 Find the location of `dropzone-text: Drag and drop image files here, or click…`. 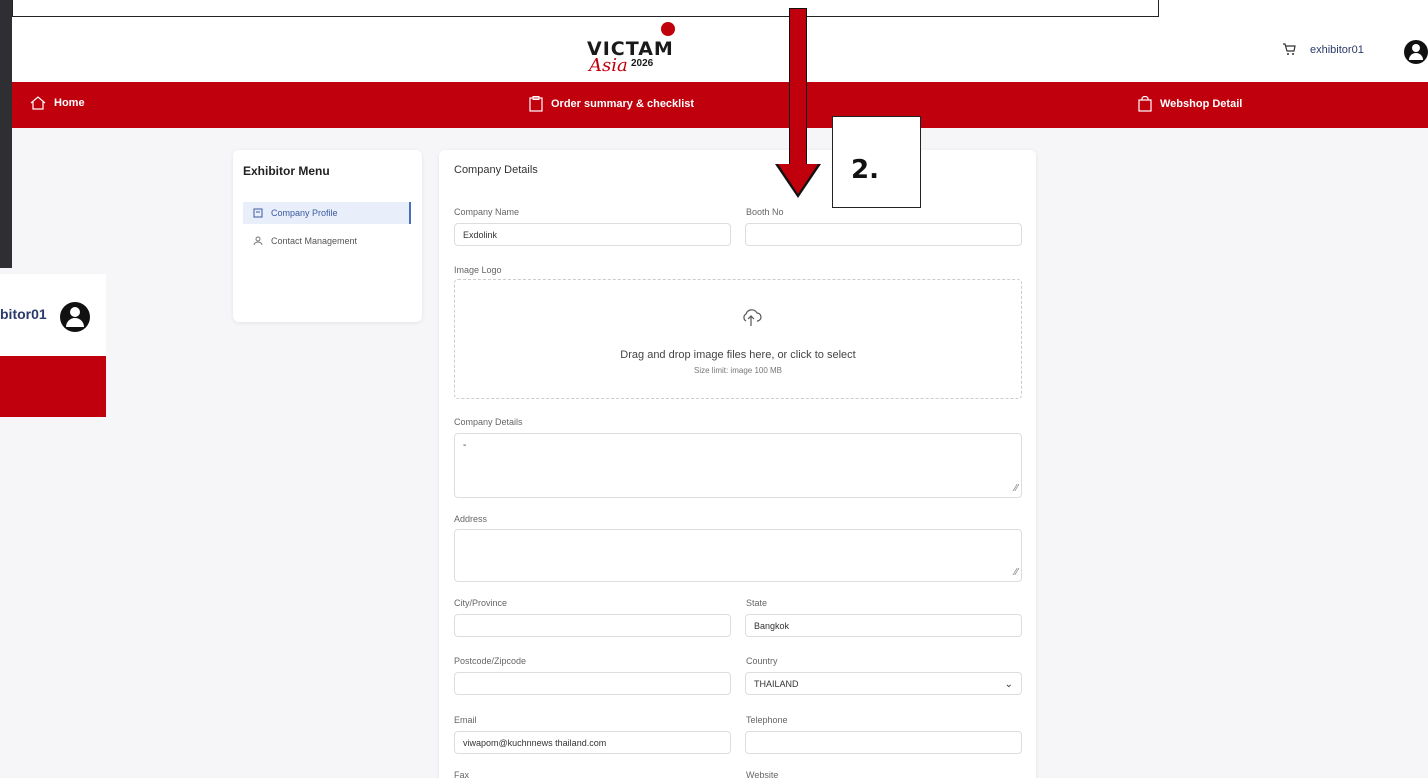

dropzone-text: Drag and drop image files here, or click… is located at coordinates (738, 355).